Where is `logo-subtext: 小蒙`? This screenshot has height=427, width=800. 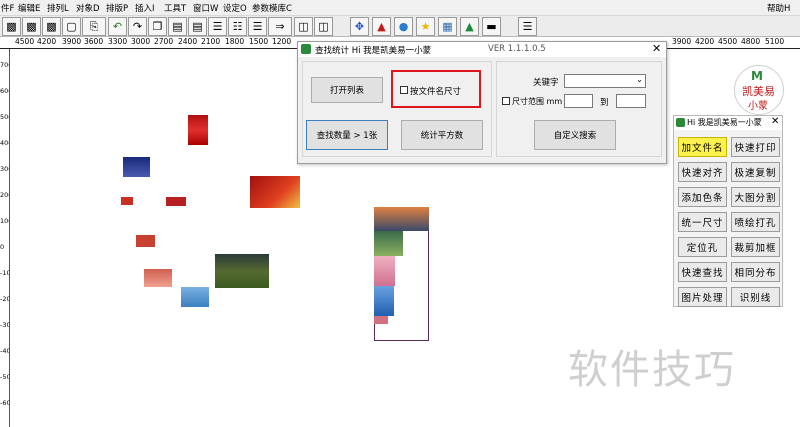
logo-subtext: 小蒙 is located at coordinates (758, 106).